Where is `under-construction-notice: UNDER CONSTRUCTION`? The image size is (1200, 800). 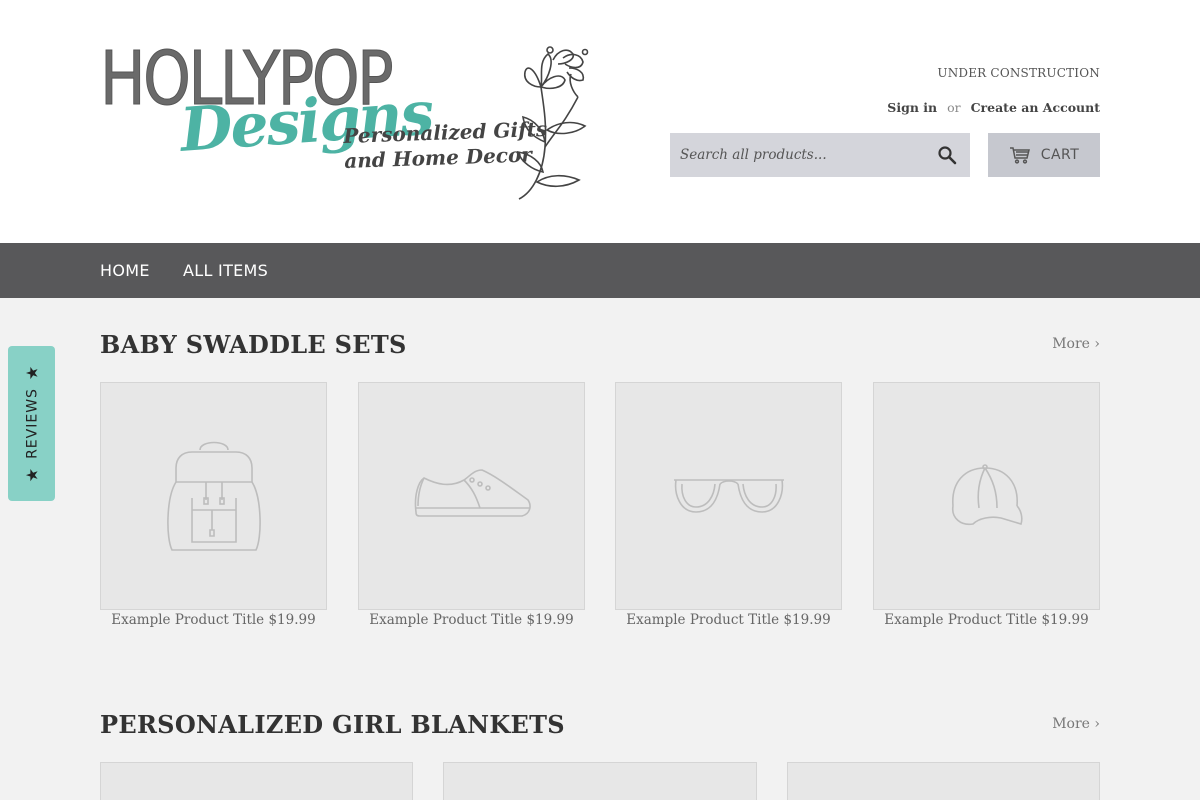 under-construction-notice: UNDER CONSTRUCTION is located at coordinates (1018, 73).